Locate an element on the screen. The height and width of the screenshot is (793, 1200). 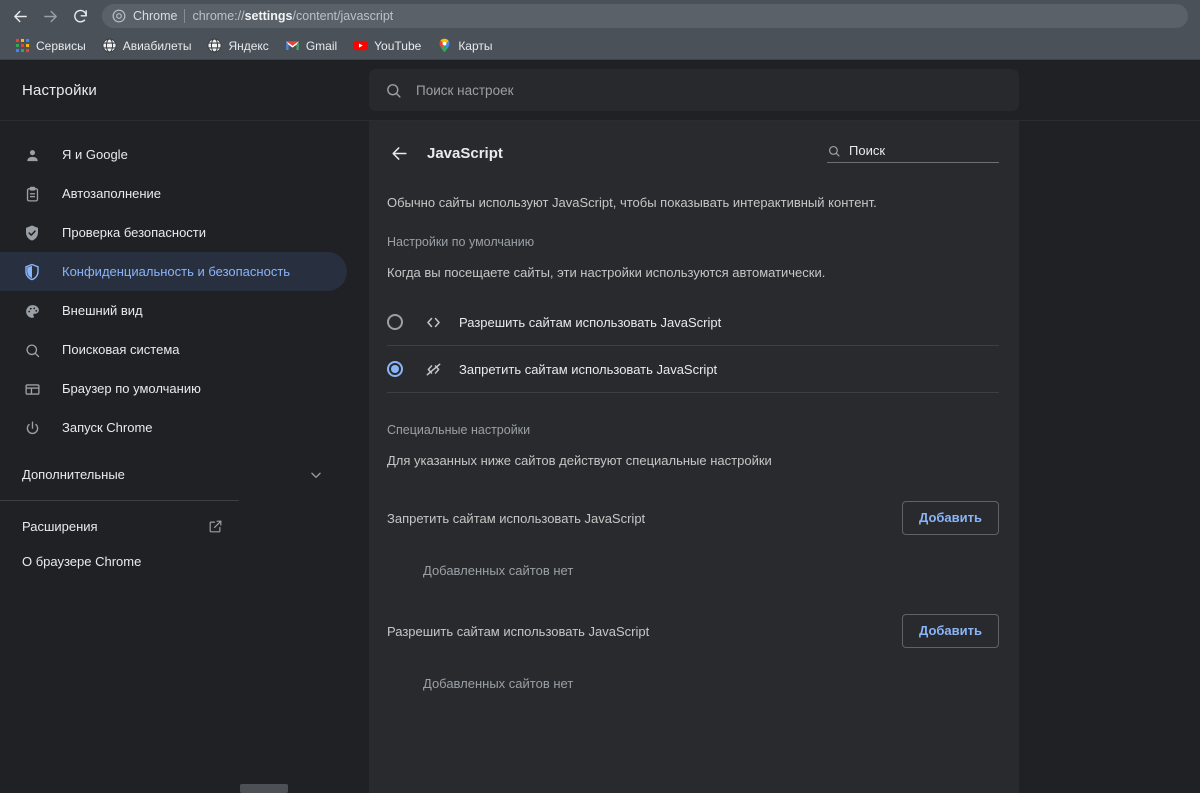
external-link-icon is located at coordinates (215, 526).